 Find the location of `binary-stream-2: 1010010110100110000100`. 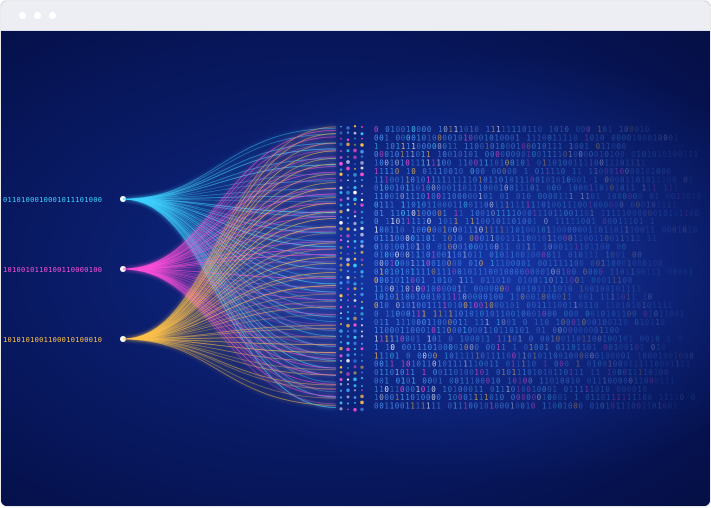

binary-stream-2: 1010010110100110000100 is located at coordinates (52, 270).